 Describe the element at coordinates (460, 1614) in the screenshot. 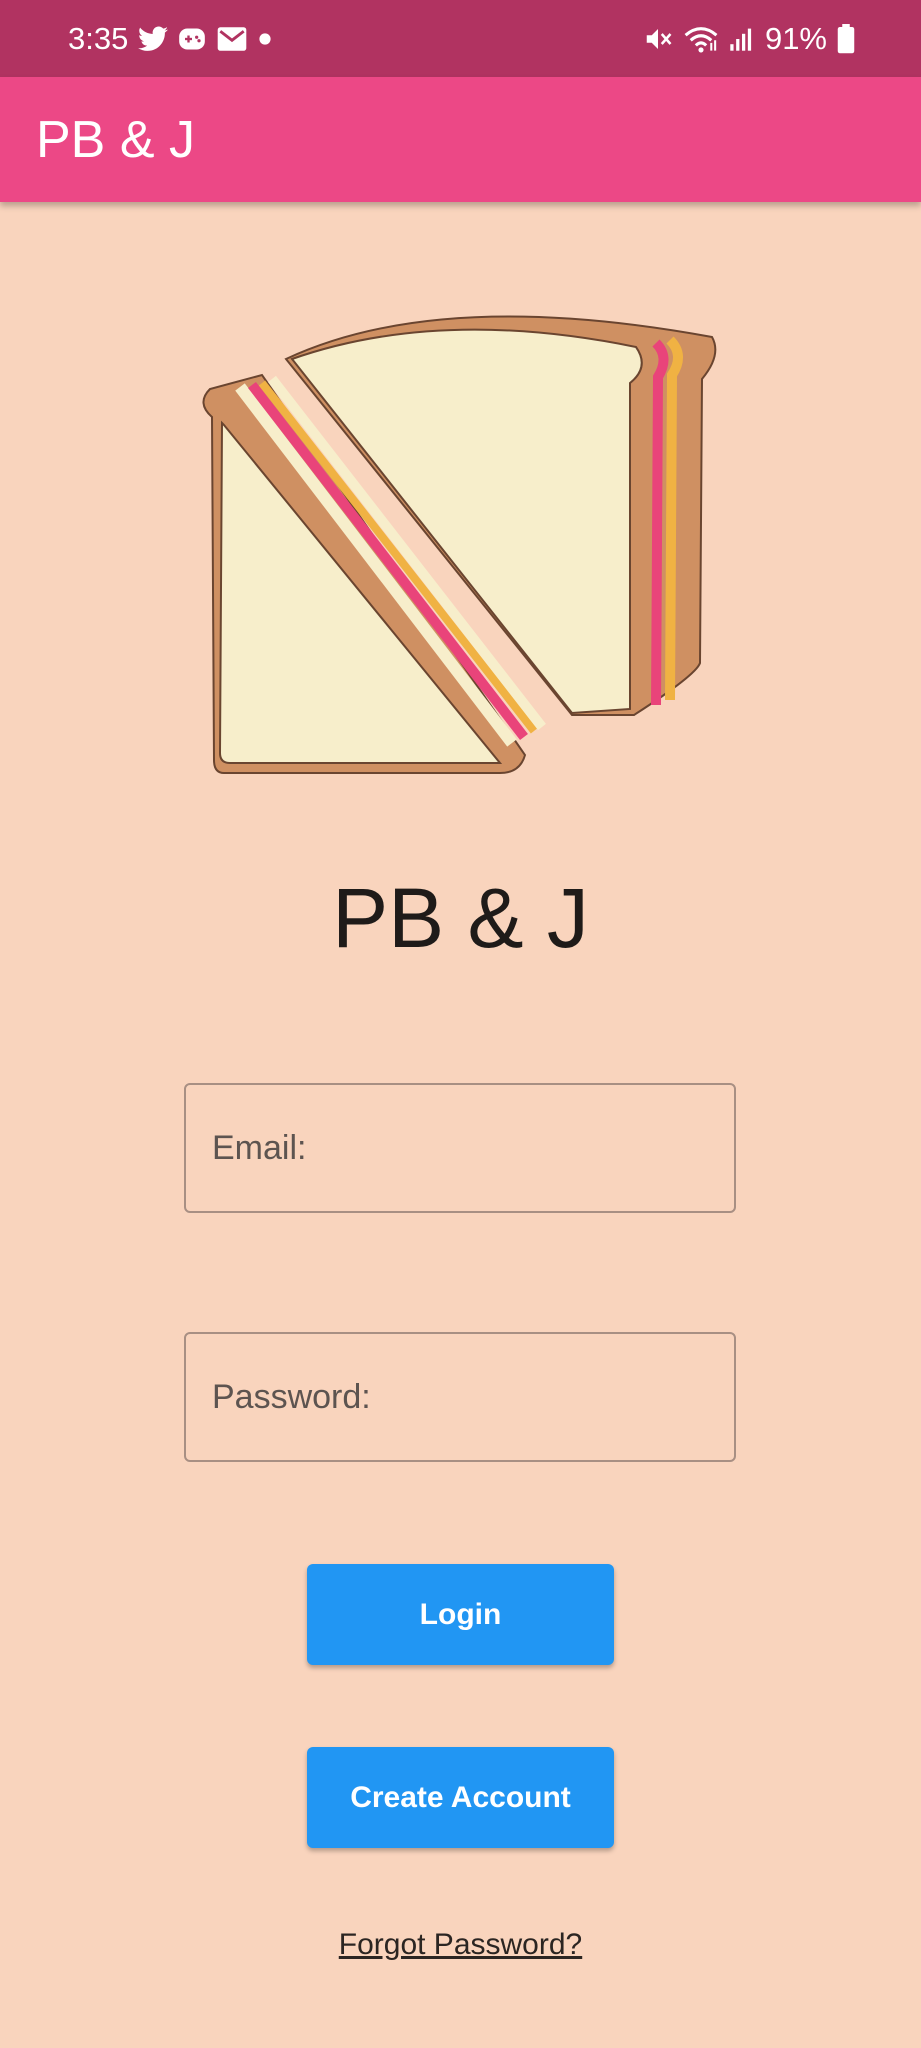

I see `login-button: Login` at that location.